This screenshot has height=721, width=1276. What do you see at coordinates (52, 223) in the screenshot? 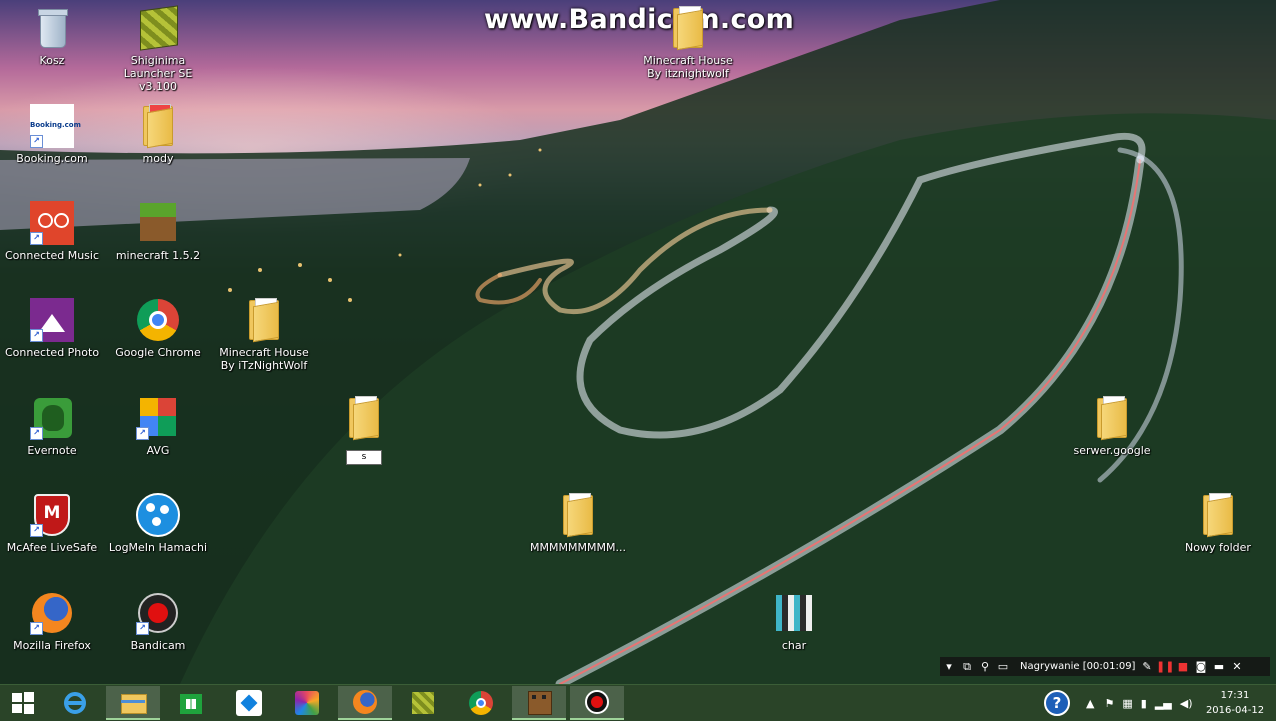
I see `connected-music-icon: ↗` at bounding box center [52, 223].